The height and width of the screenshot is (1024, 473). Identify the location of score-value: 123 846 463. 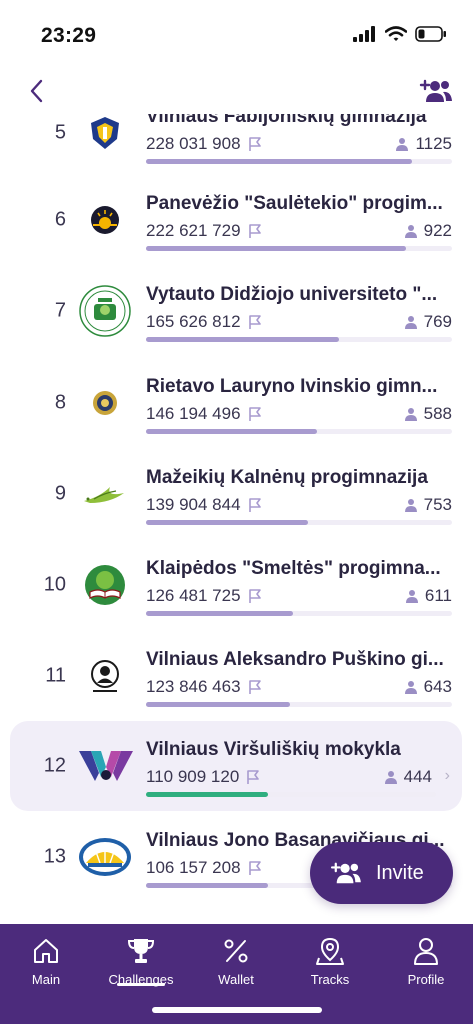
(193, 686).